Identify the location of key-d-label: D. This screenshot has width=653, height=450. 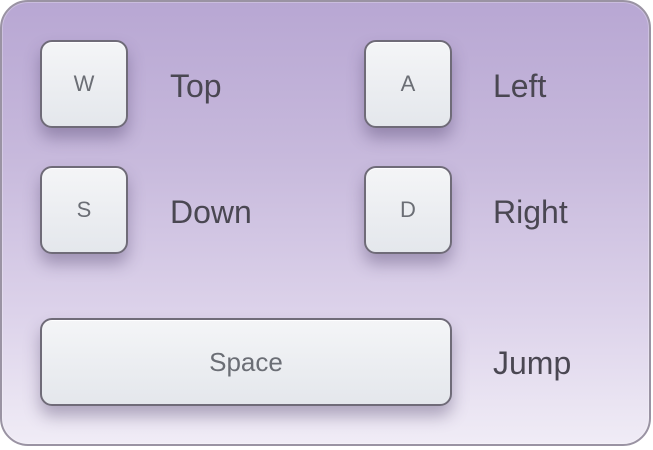
(408, 209).